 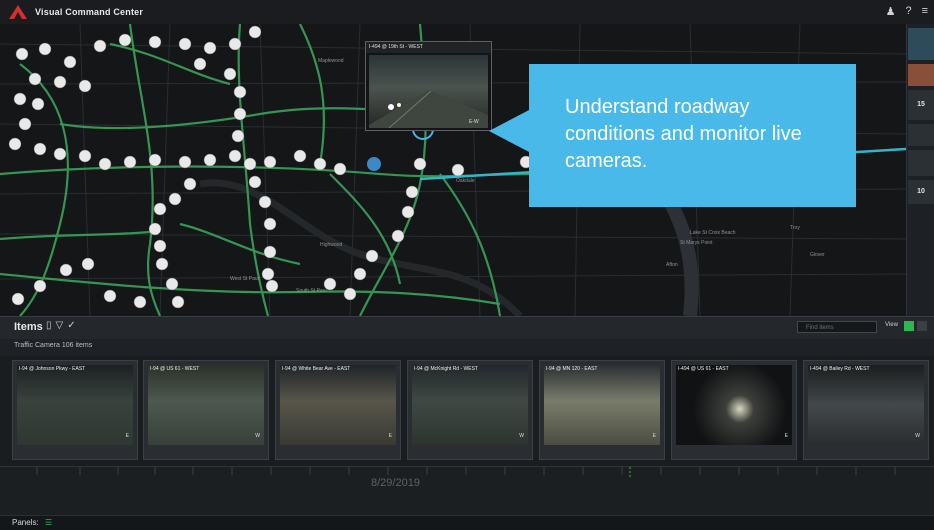 What do you see at coordinates (244, 279) in the screenshot?
I see `svg-text: West St Paul` at bounding box center [244, 279].